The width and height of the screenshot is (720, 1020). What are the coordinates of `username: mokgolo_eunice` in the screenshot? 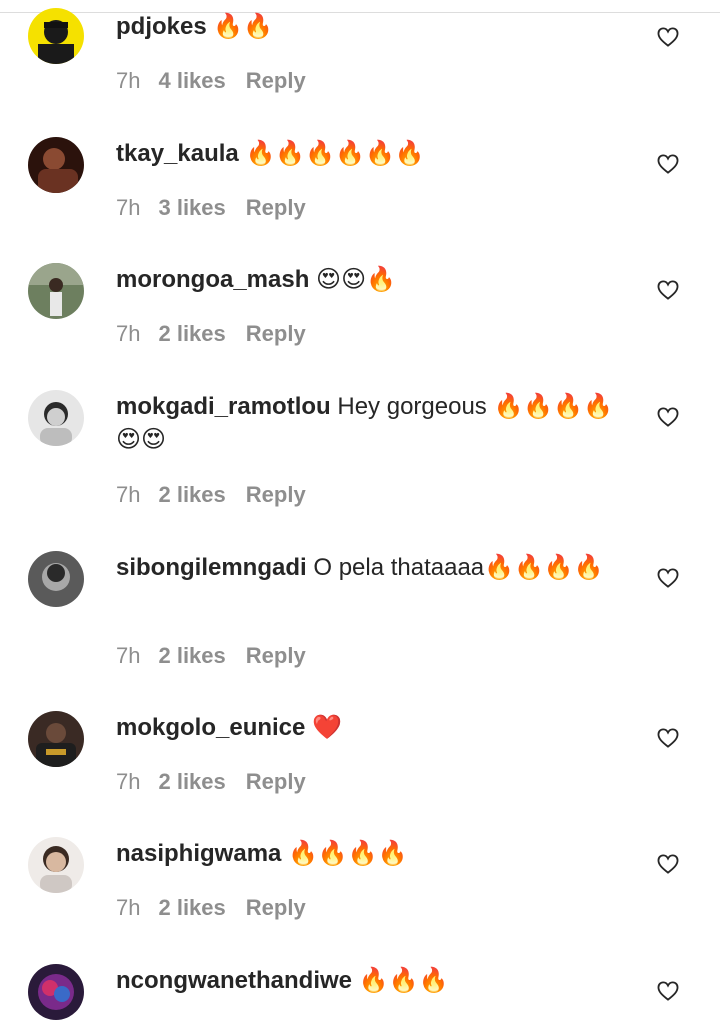 It's located at (210, 727).